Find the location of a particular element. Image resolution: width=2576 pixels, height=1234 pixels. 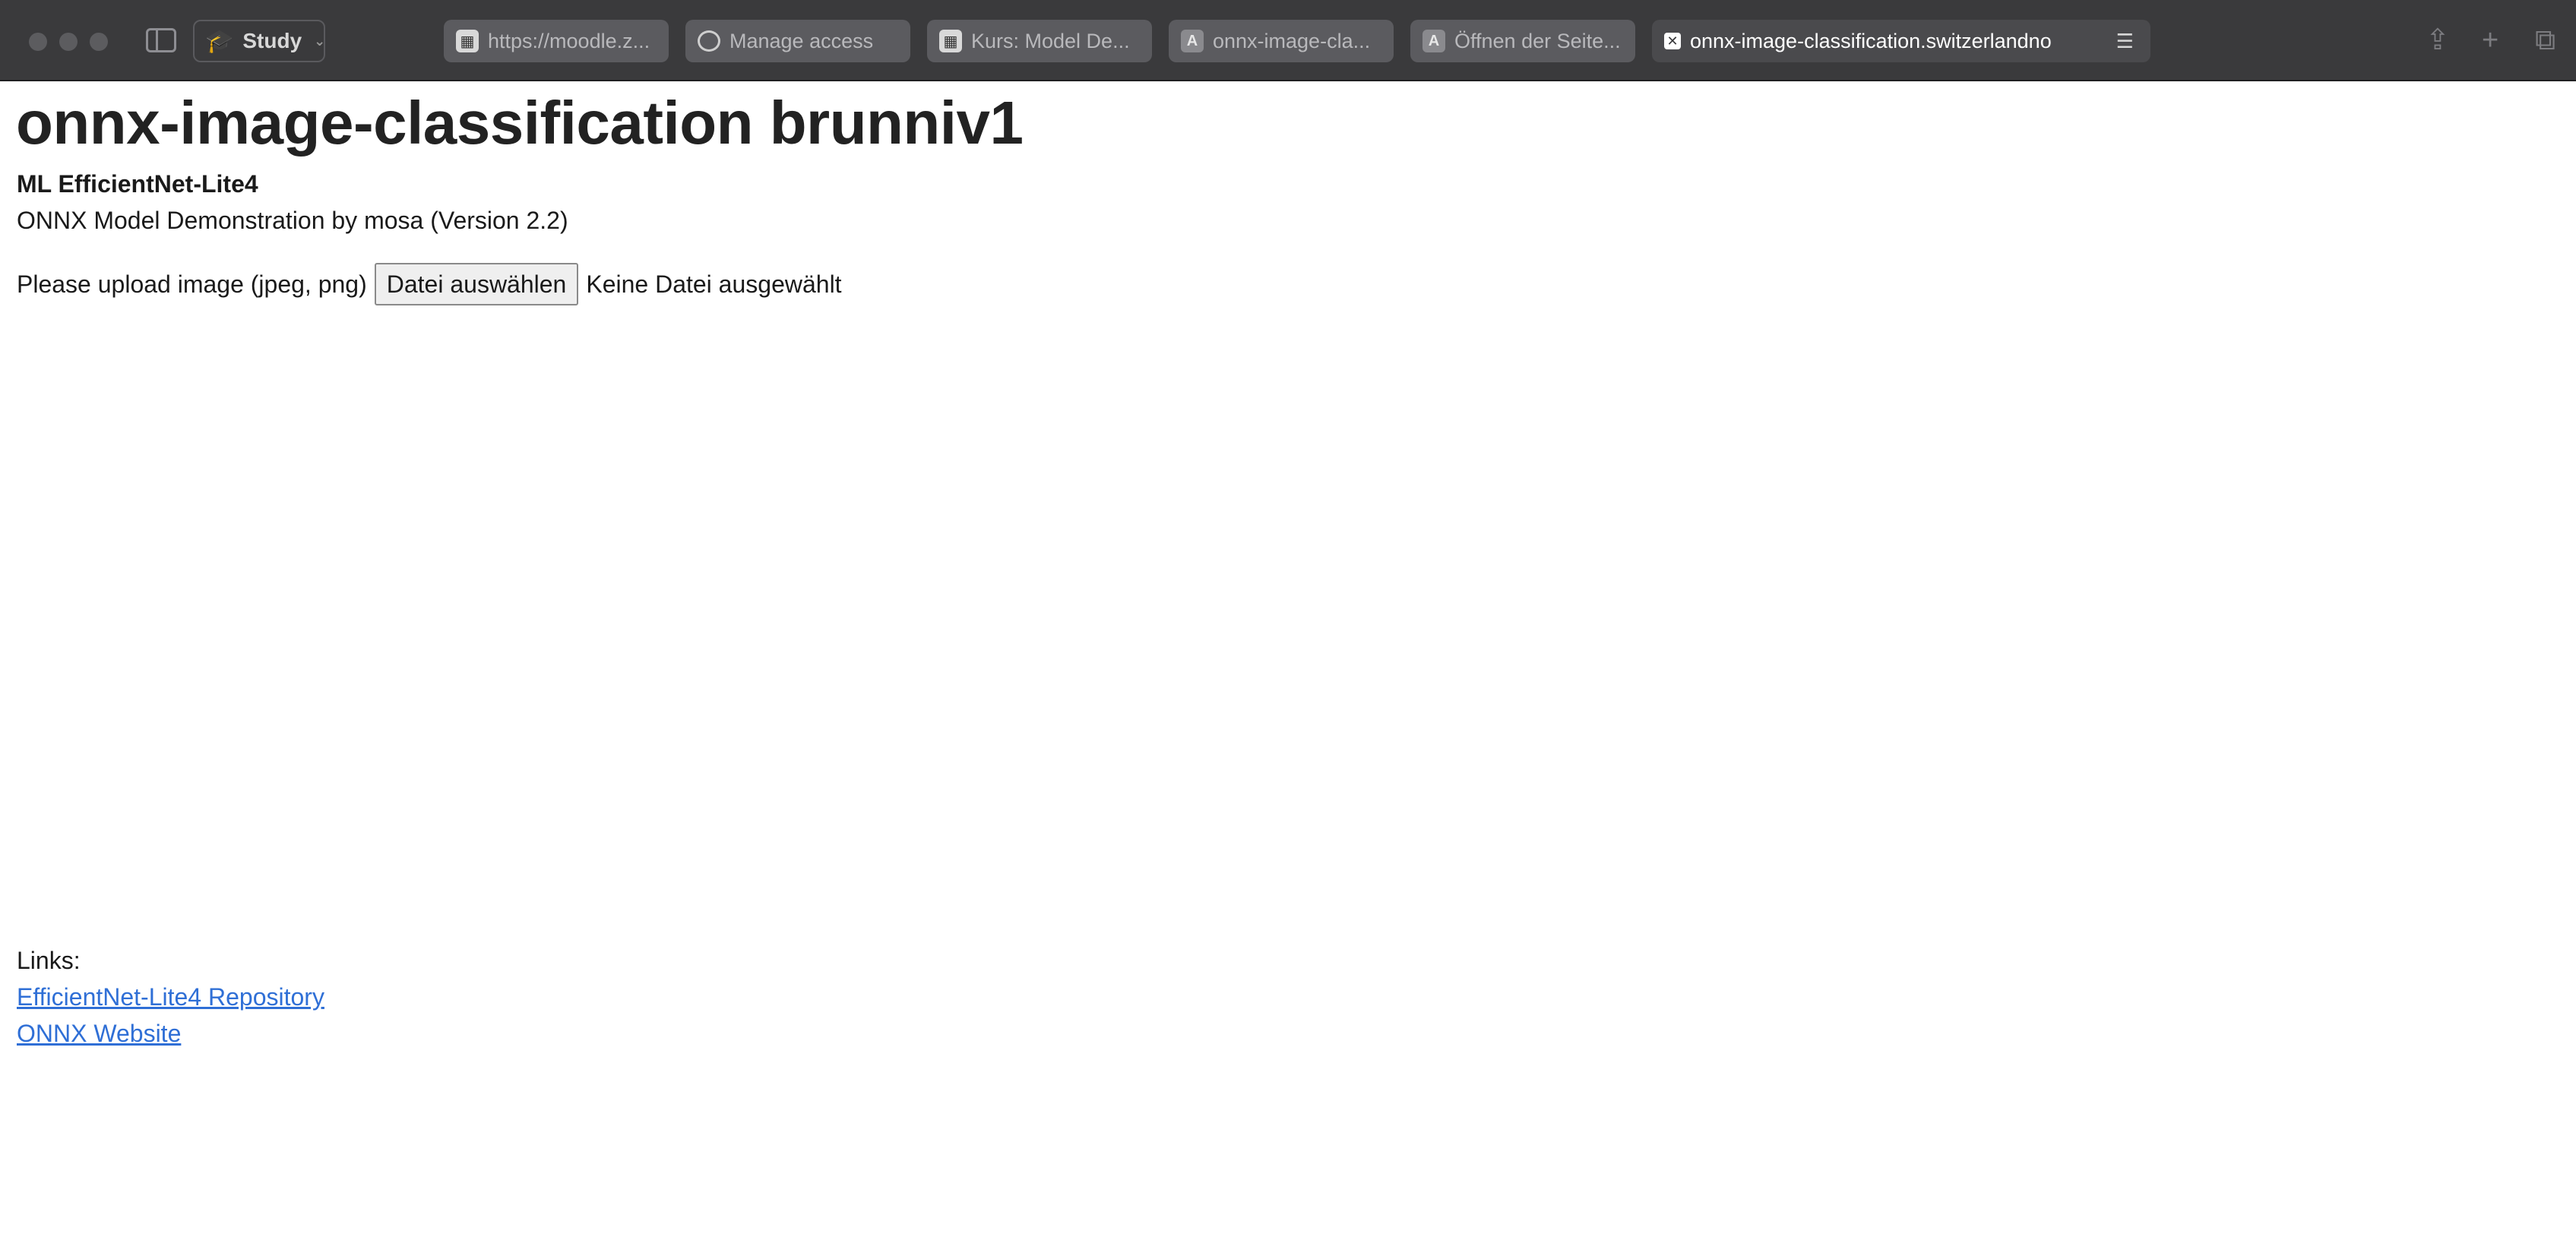

tab-group-button: 🎓 Study ⌄ is located at coordinates (259, 41).